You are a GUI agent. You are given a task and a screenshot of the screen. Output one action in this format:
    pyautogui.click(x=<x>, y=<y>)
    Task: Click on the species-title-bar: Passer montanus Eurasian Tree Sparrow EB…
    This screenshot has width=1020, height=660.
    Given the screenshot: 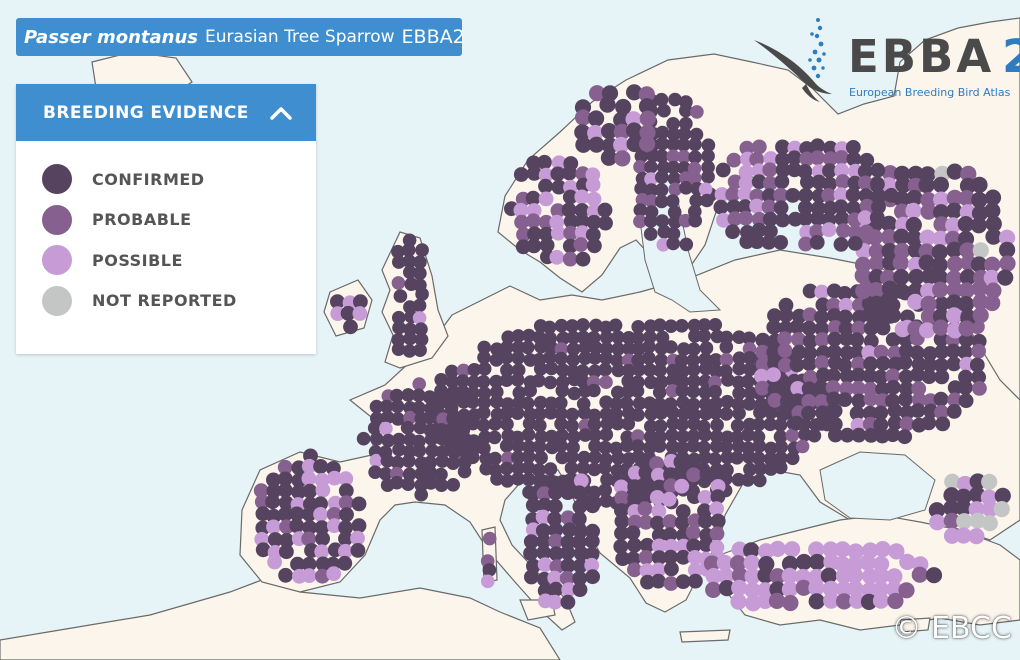 What is the action you would take?
    pyautogui.click(x=239, y=37)
    